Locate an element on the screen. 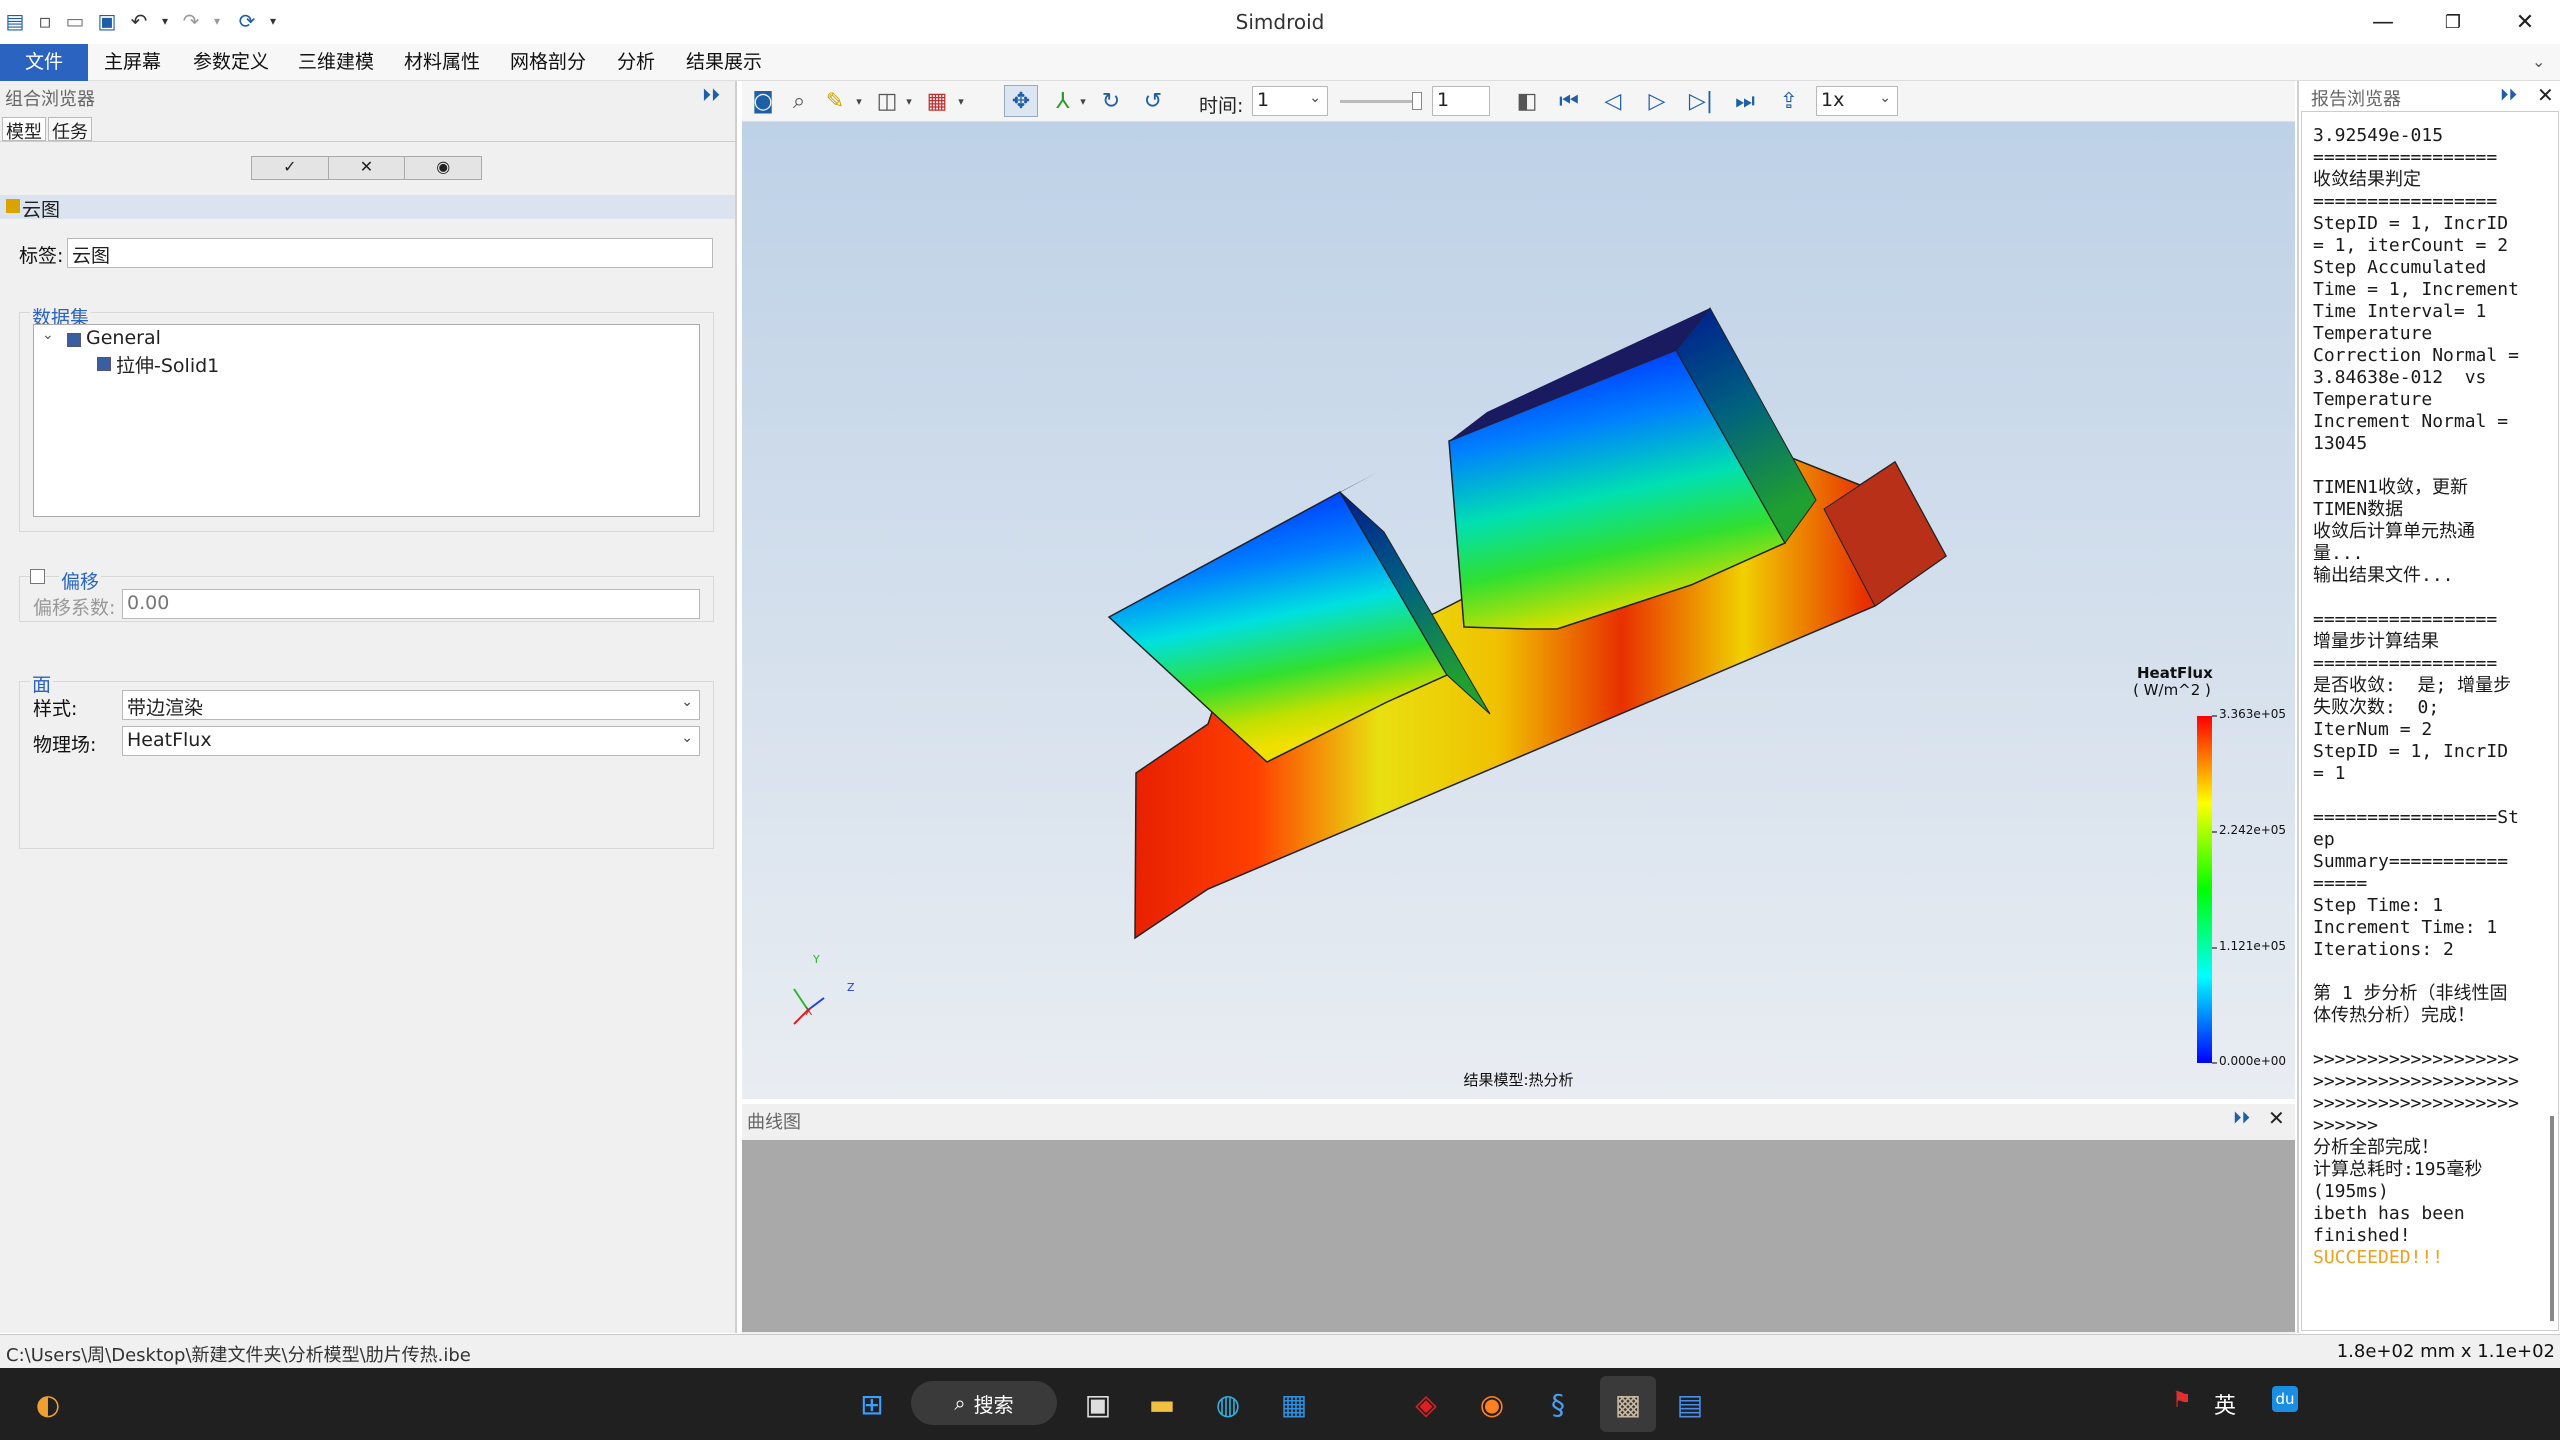 This screenshot has height=1440, width=2560. style-caption: 样式: is located at coordinates (55, 709).